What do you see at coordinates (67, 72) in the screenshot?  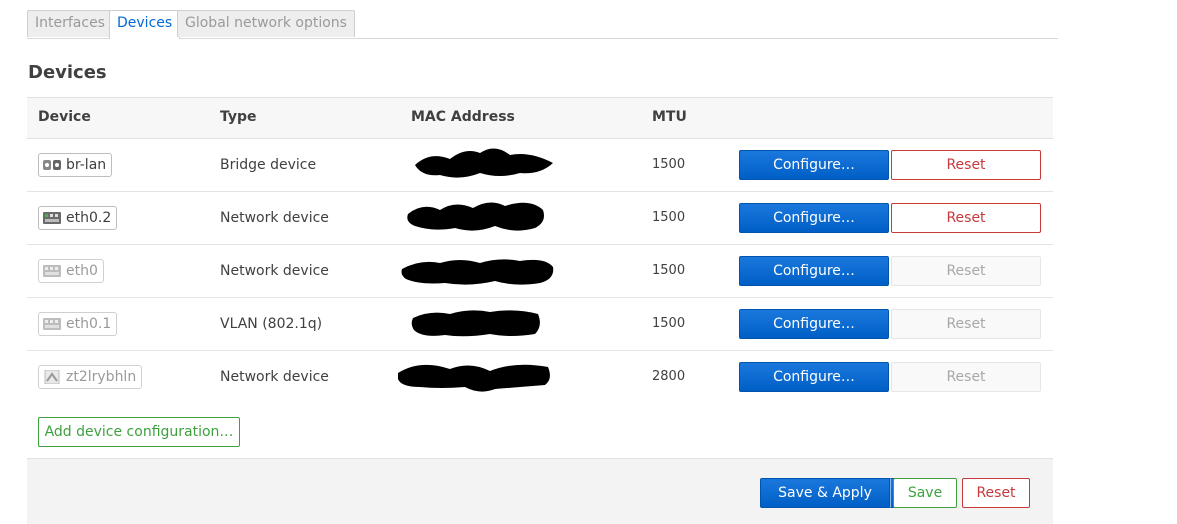 I see `section-title: Devices` at bounding box center [67, 72].